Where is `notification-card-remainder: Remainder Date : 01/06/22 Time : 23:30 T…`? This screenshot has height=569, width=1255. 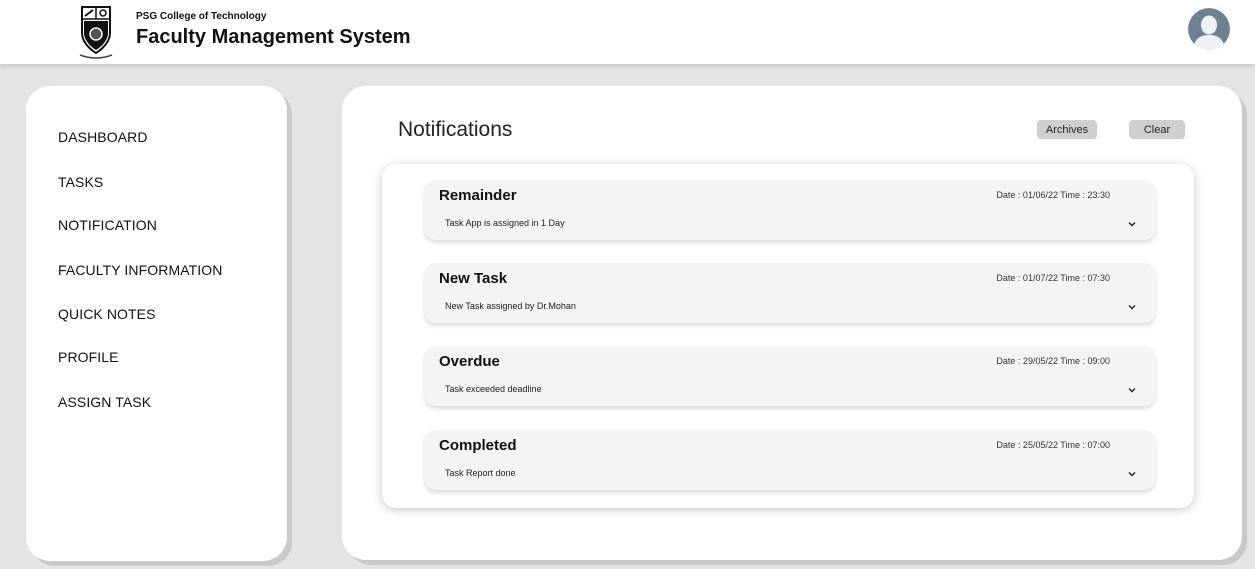 notification-card-remainder: Remainder Date : 01/06/22 Time : 23:30 T… is located at coordinates (790, 210).